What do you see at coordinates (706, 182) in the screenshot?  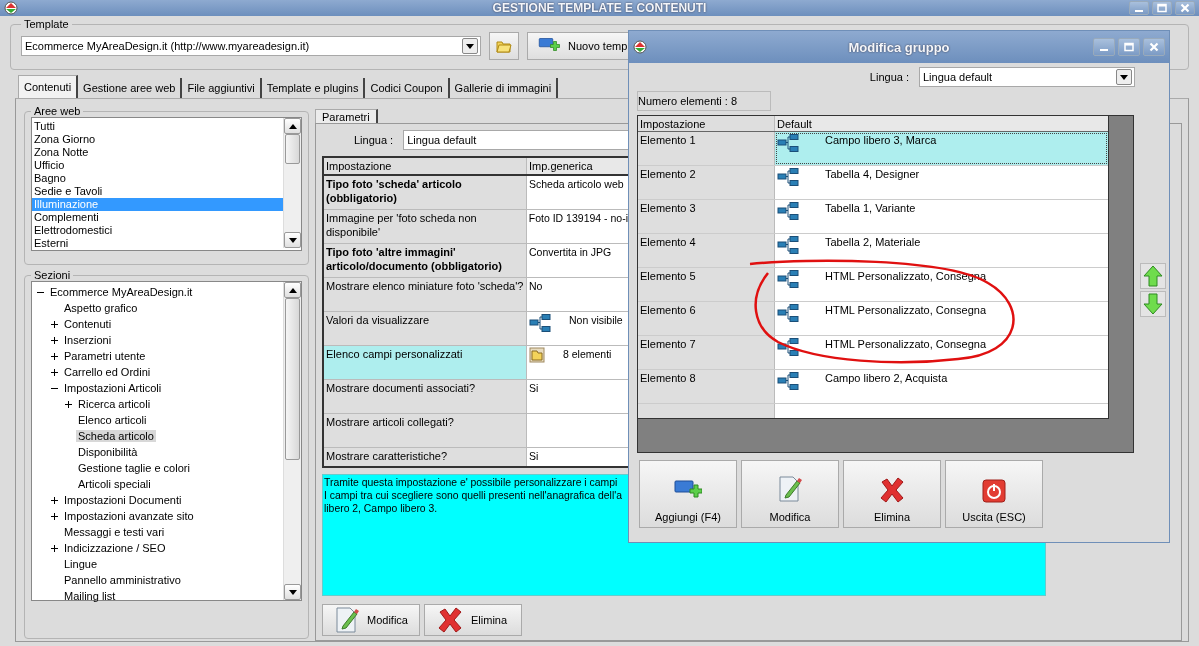 I see `row-label: Elemento 2` at bounding box center [706, 182].